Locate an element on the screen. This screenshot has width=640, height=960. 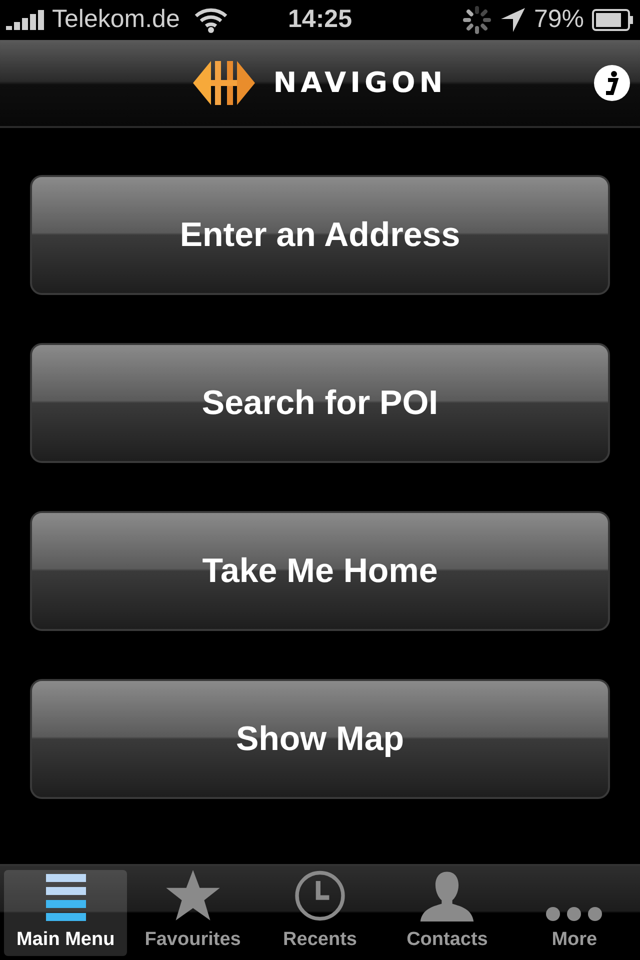
carrier-name: Telekom.de is located at coordinates (116, 20).